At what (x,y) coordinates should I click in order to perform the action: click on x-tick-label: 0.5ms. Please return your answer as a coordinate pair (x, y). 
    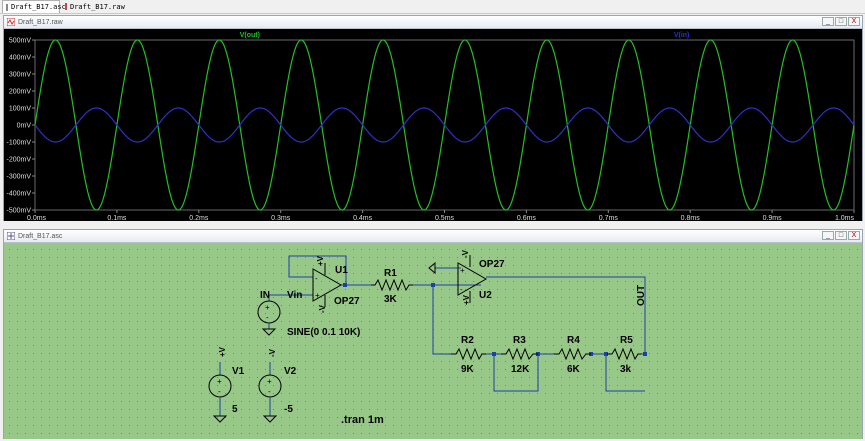
    Looking at the image, I should click on (445, 218).